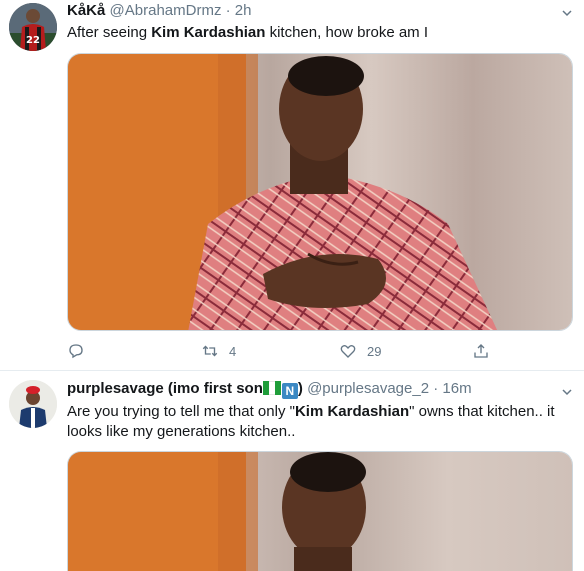 The height and width of the screenshot is (571, 584). I want to click on avatar, so click(33, 404).